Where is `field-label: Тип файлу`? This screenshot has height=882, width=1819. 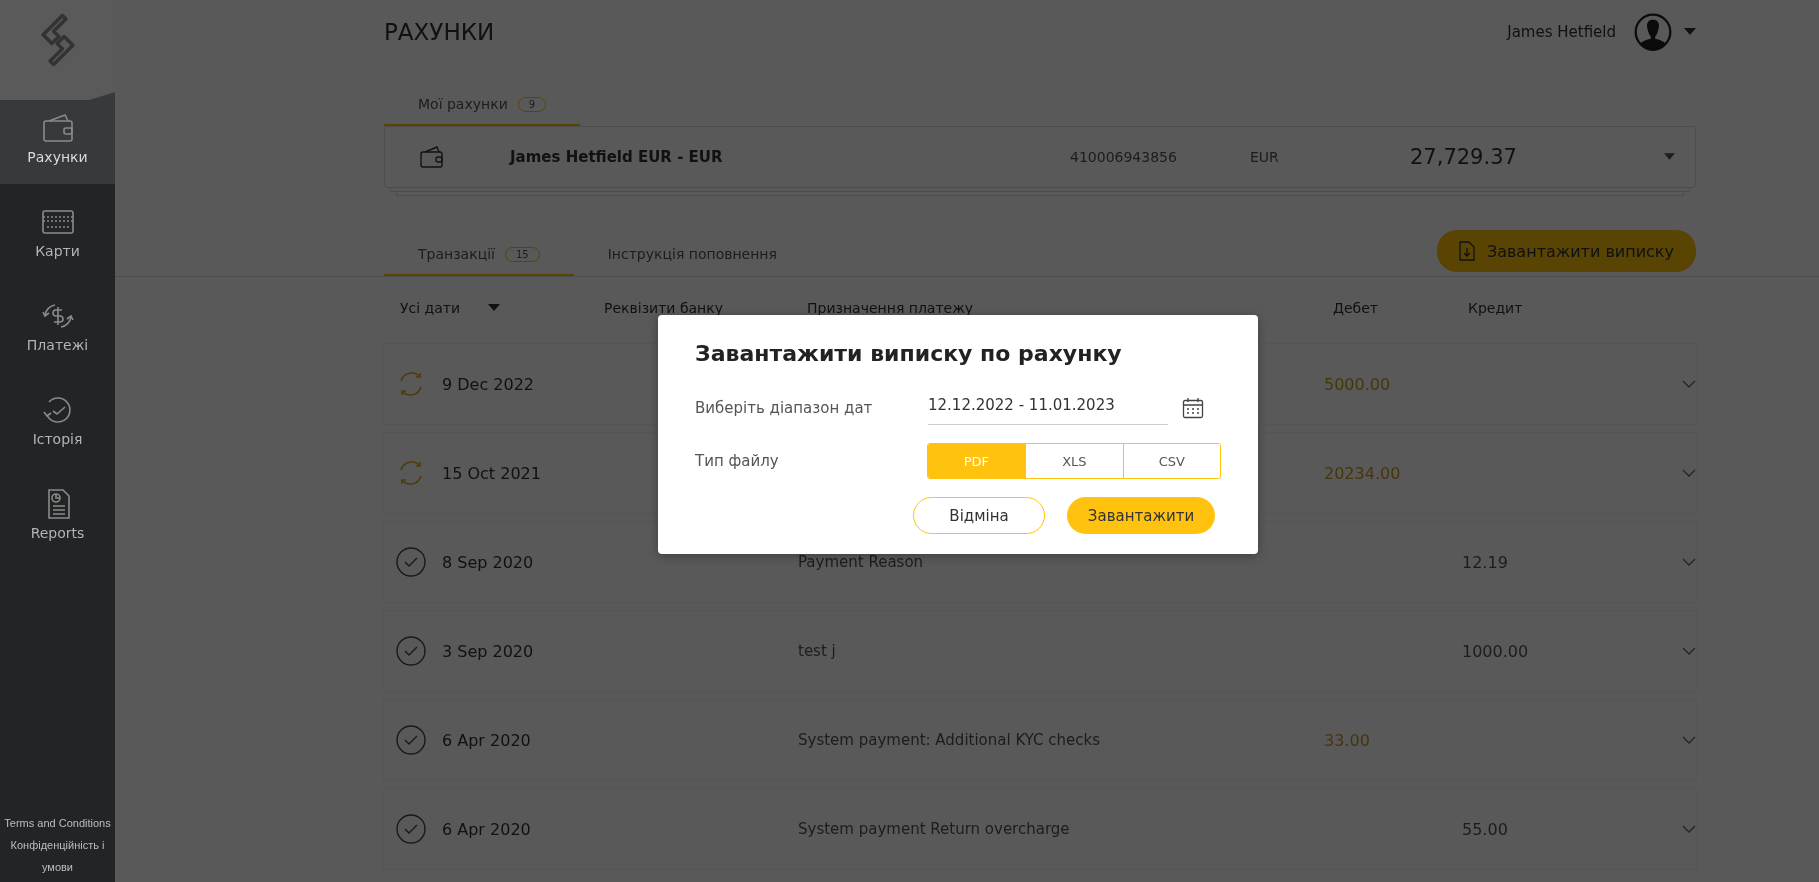 field-label: Тип файлу is located at coordinates (737, 461).